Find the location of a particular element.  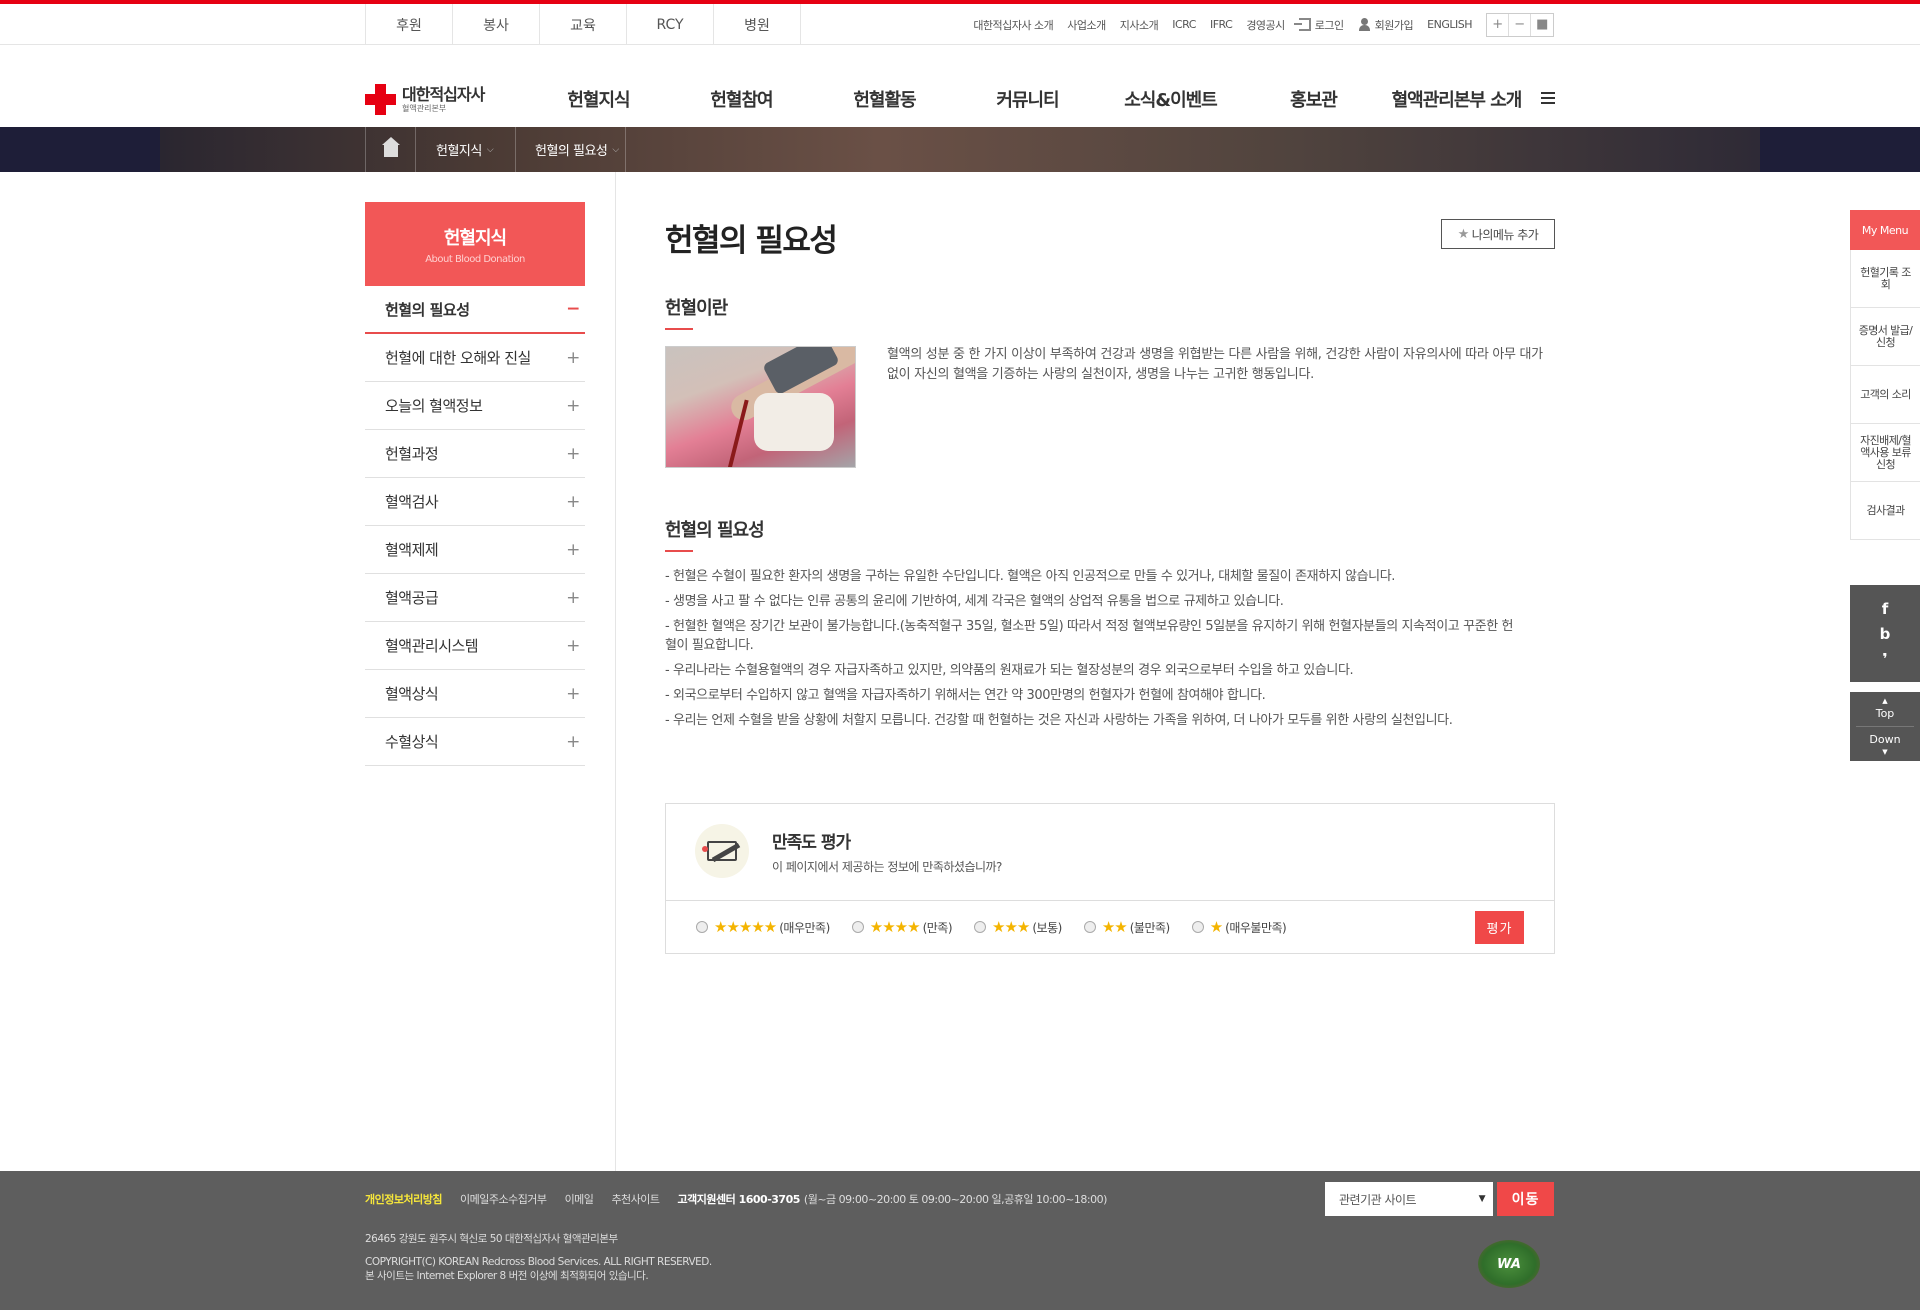

quick-link-education: 교육 is located at coordinates (583, 24).